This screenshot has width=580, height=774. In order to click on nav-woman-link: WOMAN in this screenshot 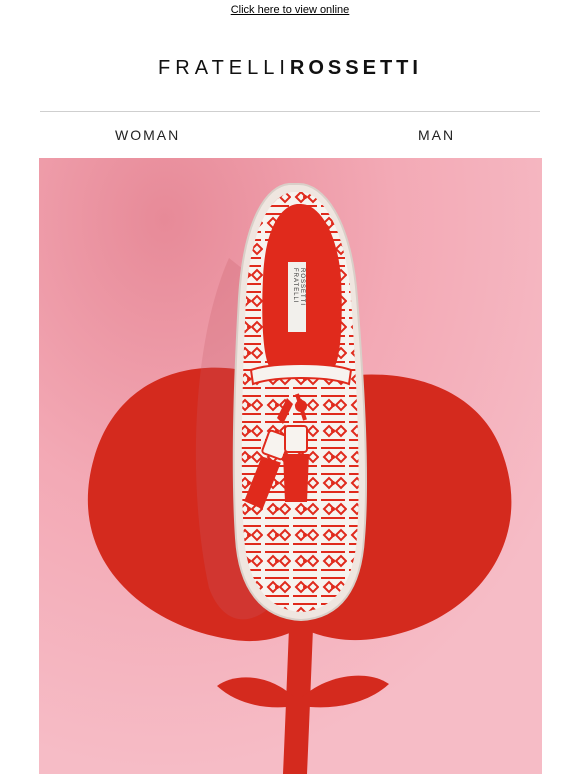, I will do `click(147, 135)`.